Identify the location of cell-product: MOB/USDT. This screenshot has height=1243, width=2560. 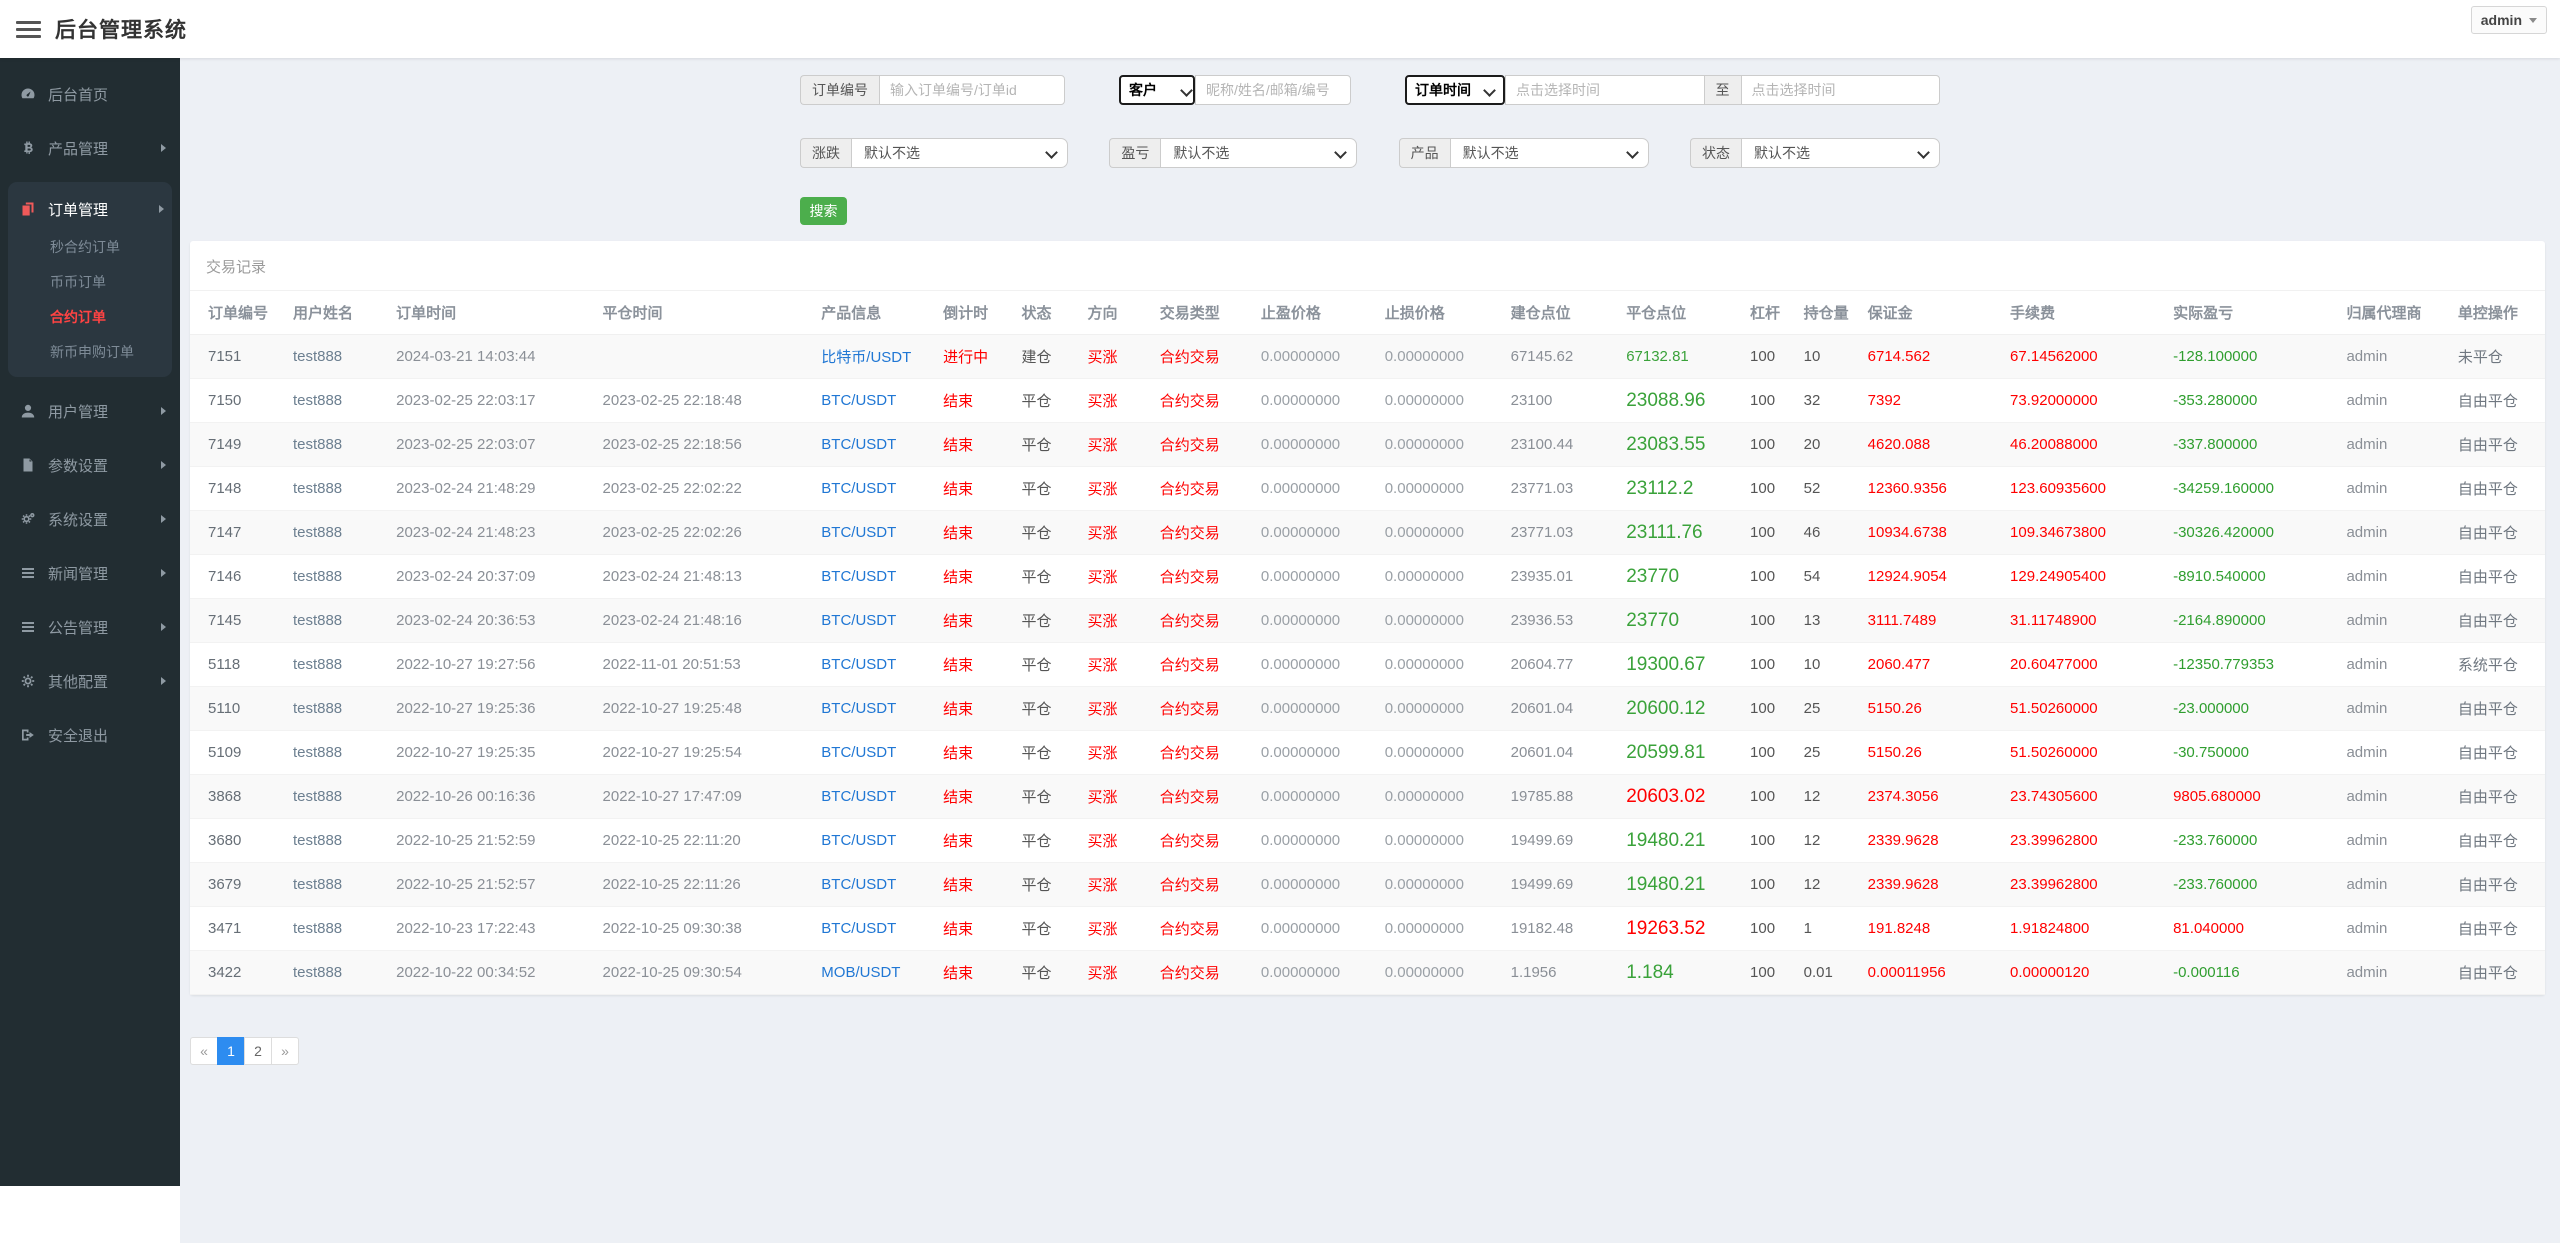
(874, 972).